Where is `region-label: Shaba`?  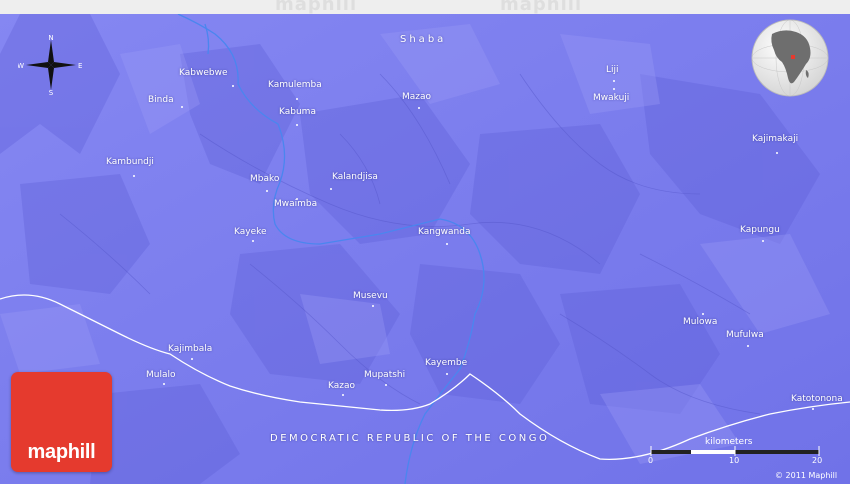
region-label: Shaba is located at coordinates (423, 39).